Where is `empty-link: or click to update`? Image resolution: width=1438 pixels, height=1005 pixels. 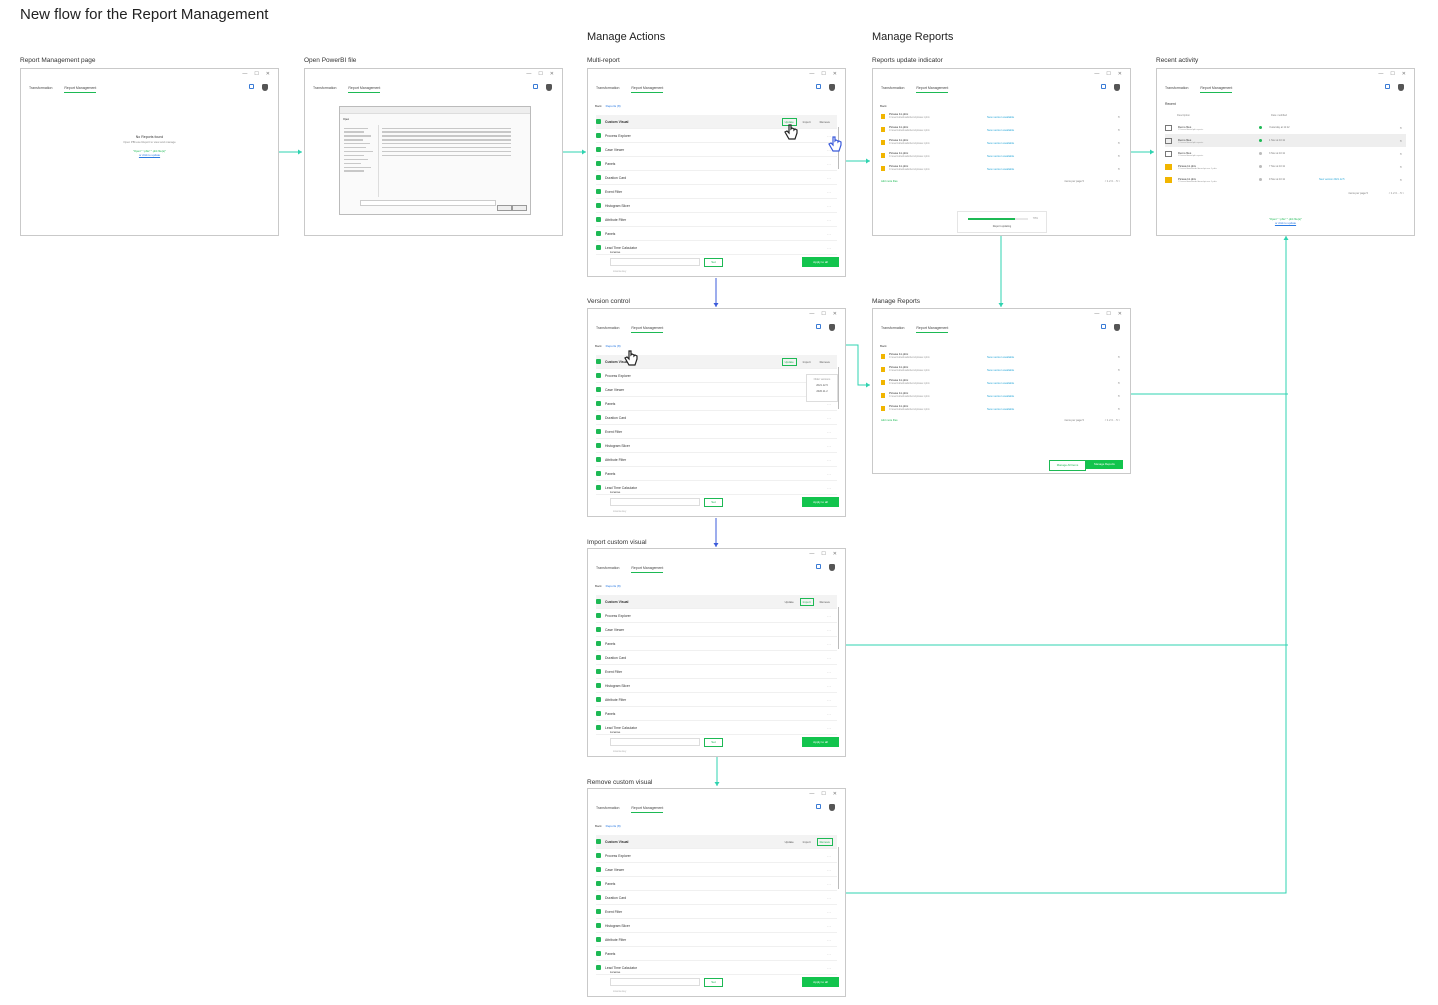
empty-link: or click to update is located at coordinates (149, 155).